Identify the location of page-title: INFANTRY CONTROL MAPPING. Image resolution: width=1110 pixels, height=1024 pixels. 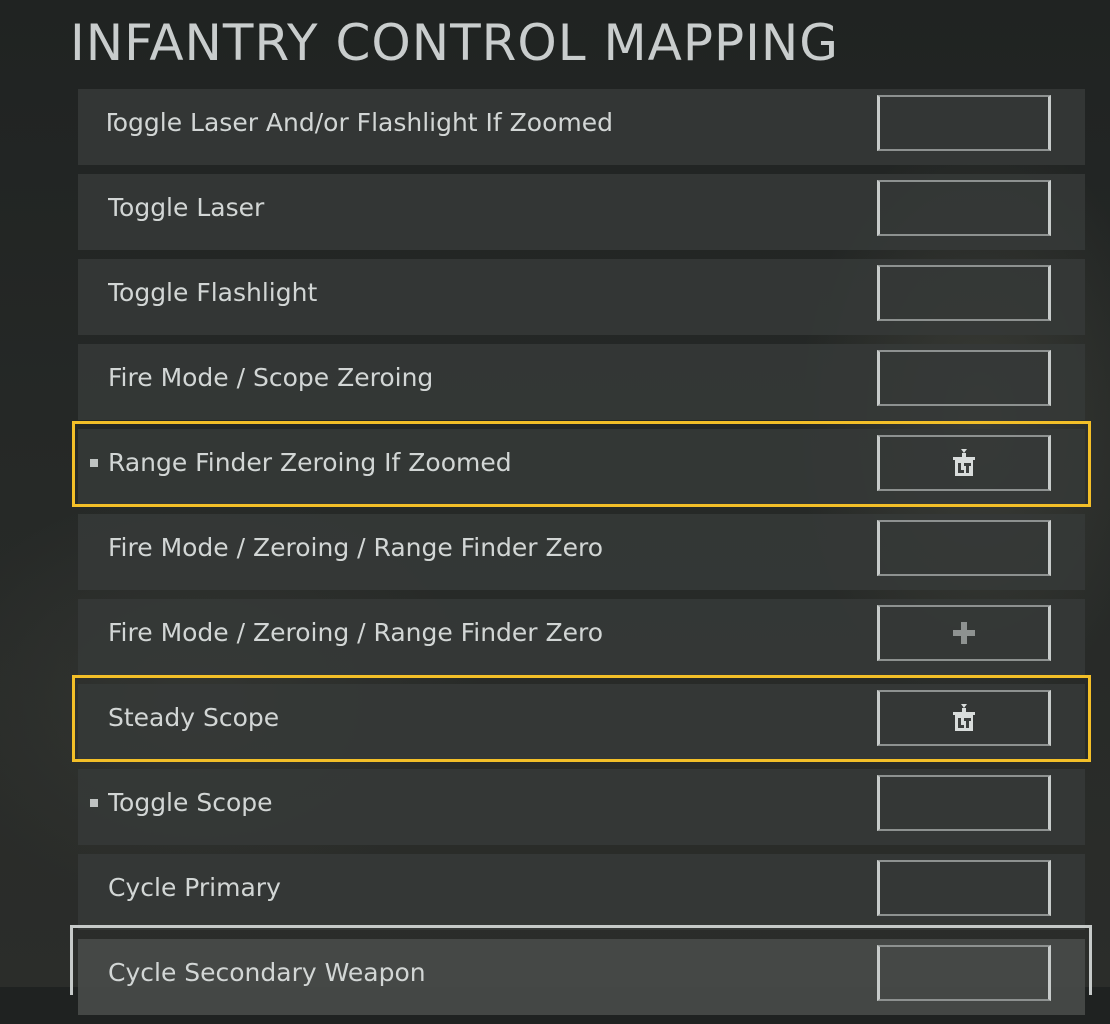
(455, 43).